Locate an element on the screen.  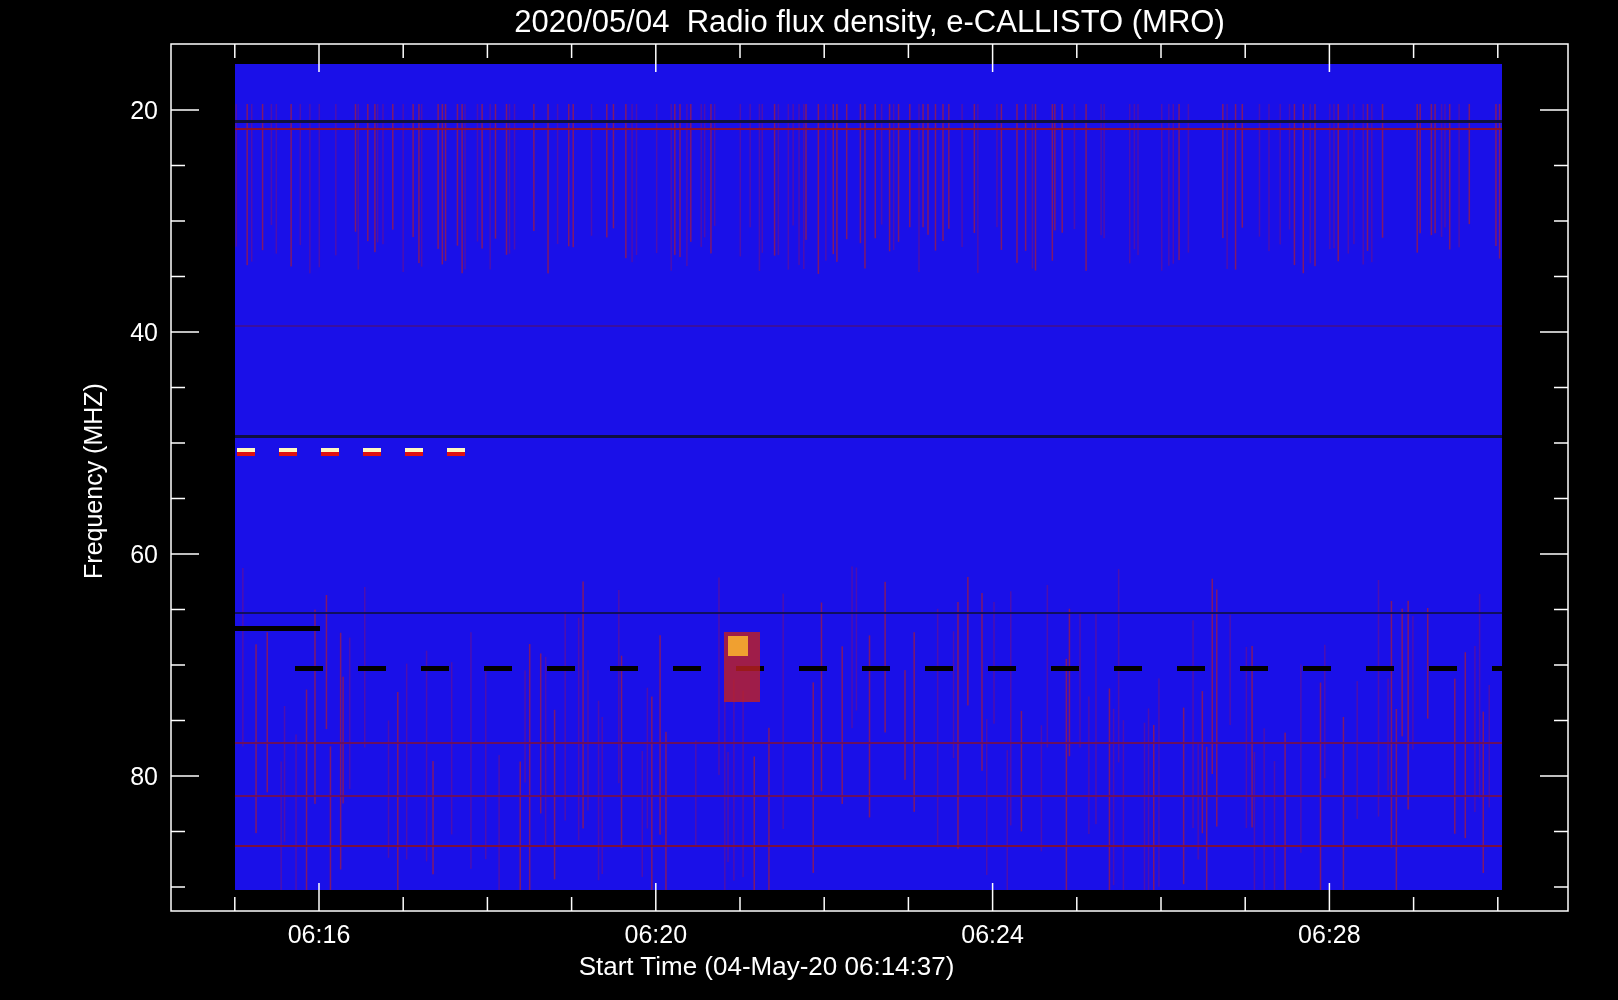
y-tick-label: 60 is located at coordinates (144, 554).